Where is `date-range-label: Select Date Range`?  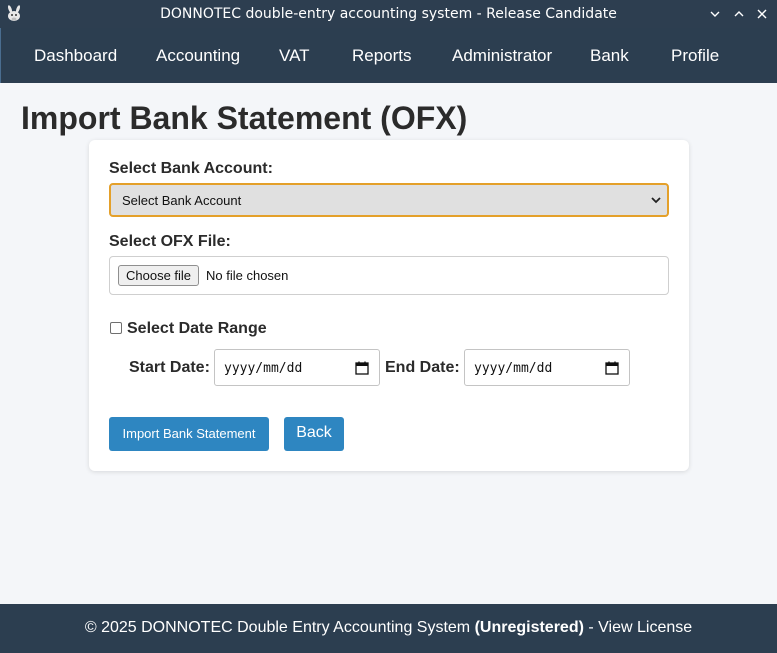 date-range-label: Select Date Range is located at coordinates (197, 329).